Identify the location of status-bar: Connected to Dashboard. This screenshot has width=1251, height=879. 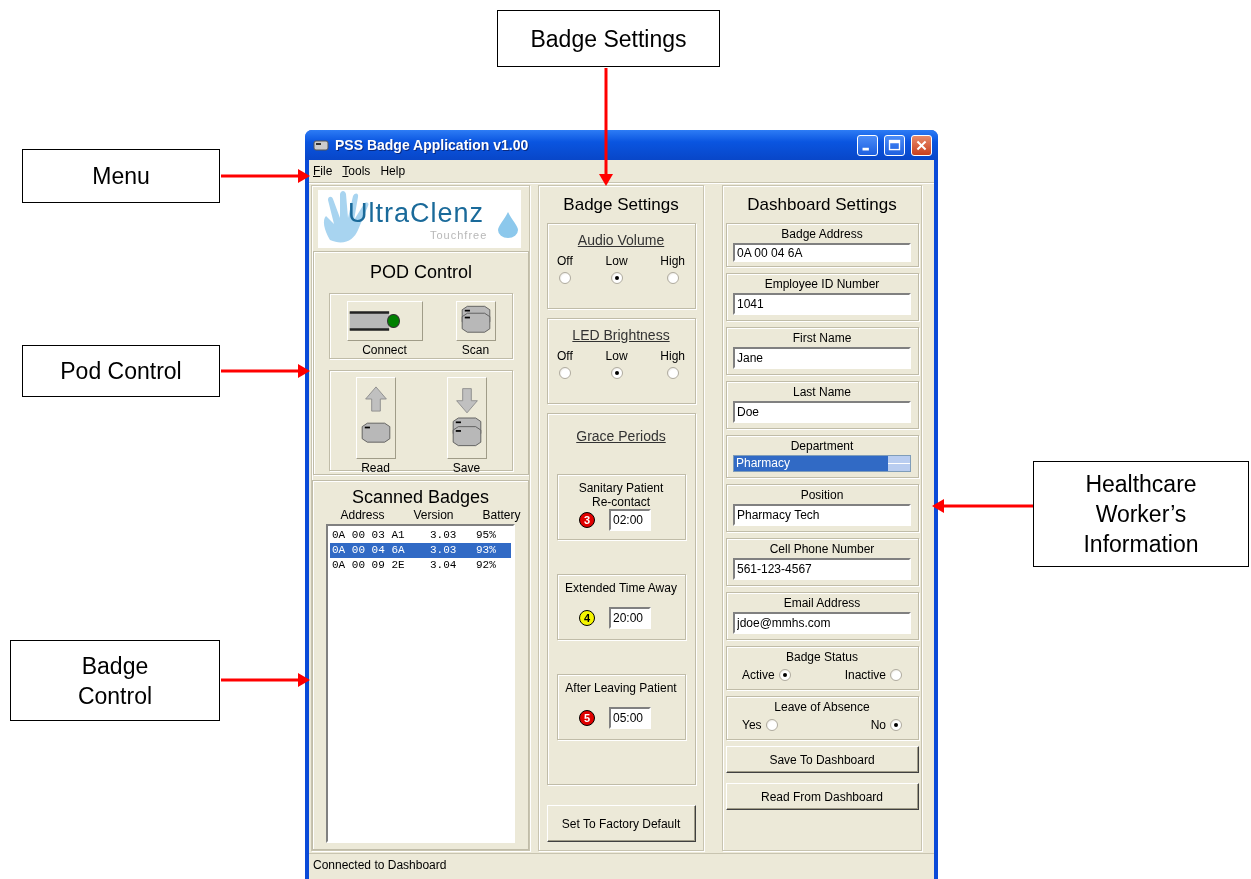
(621, 864).